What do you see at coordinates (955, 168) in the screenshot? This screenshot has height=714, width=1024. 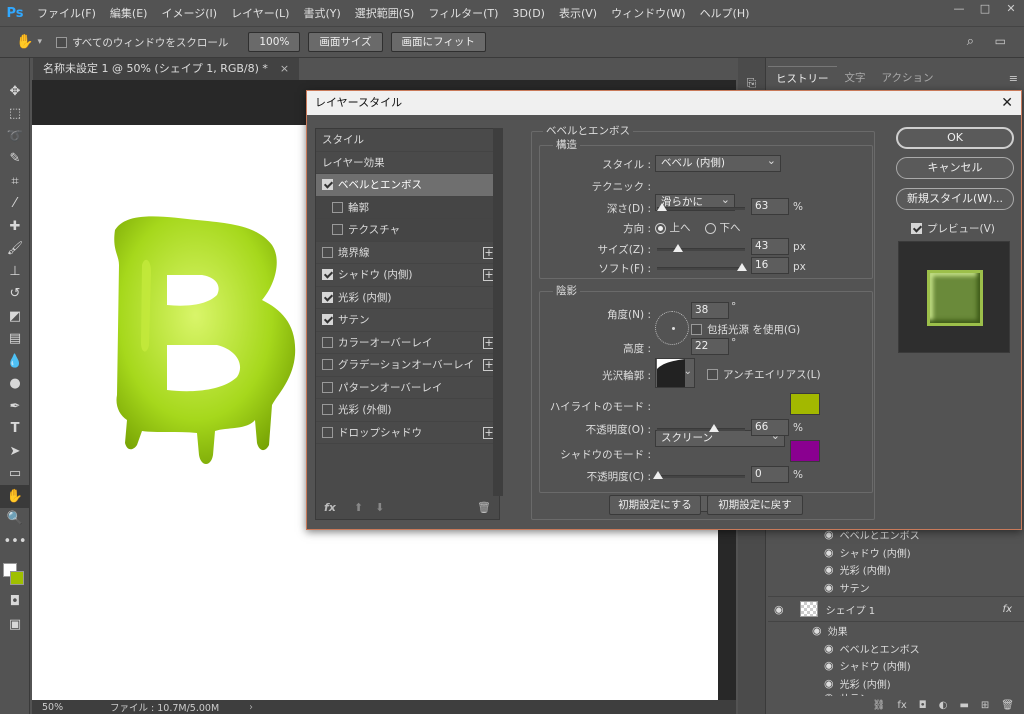 I see `cancel-button: キャンセル` at bounding box center [955, 168].